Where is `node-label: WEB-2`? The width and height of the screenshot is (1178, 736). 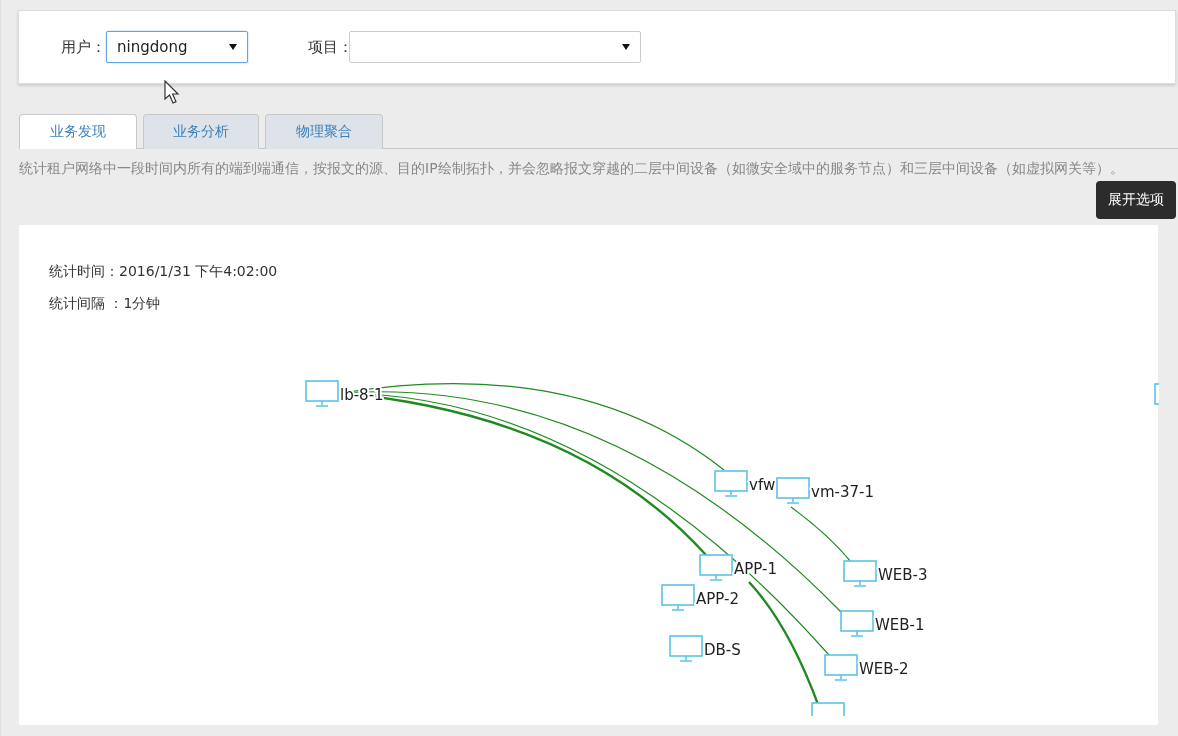
node-label: WEB-2 is located at coordinates (884, 669).